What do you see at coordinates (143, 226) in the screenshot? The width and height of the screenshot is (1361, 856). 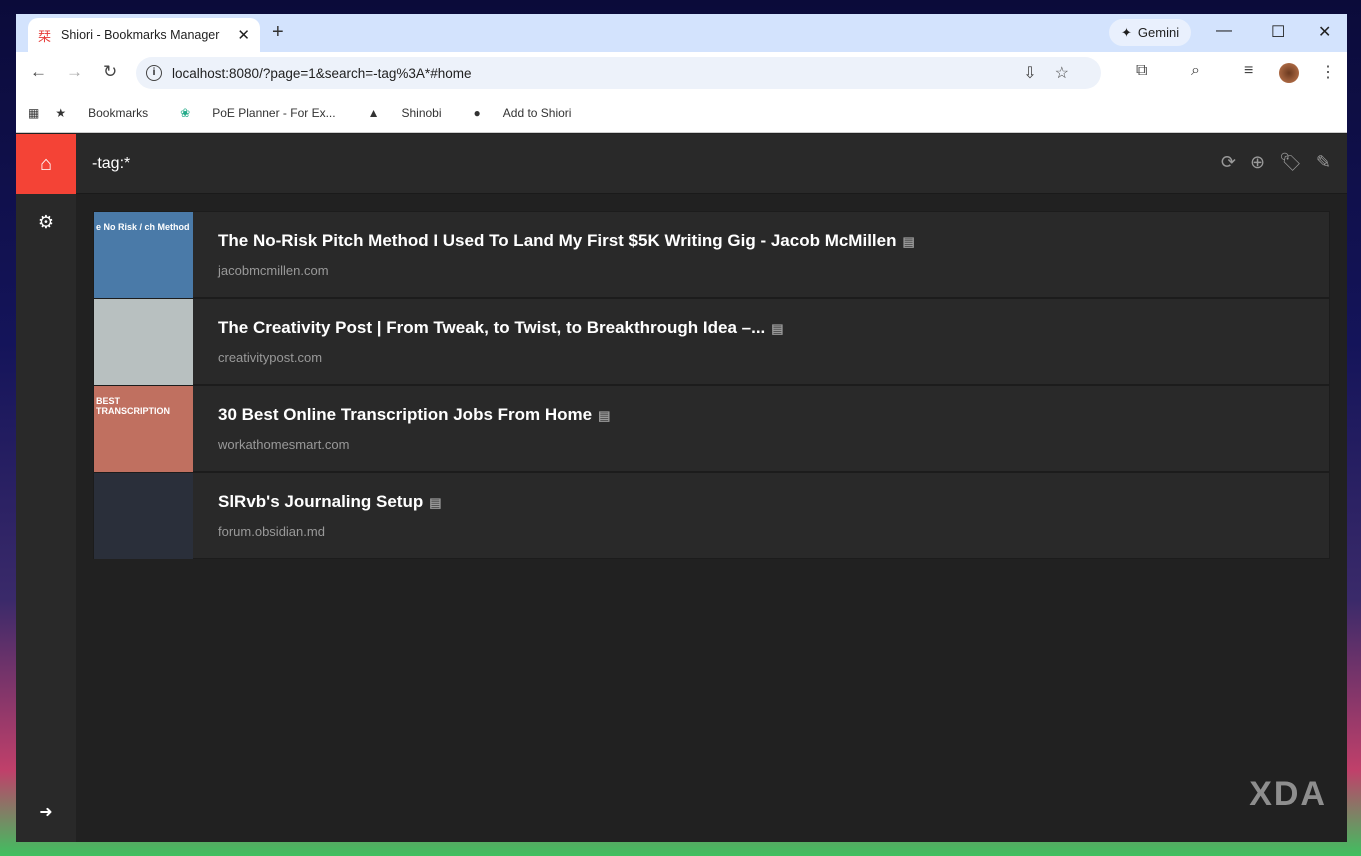 I see `thumbnail-text: e No Risk / ch Method` at bounding box center [143, 226].